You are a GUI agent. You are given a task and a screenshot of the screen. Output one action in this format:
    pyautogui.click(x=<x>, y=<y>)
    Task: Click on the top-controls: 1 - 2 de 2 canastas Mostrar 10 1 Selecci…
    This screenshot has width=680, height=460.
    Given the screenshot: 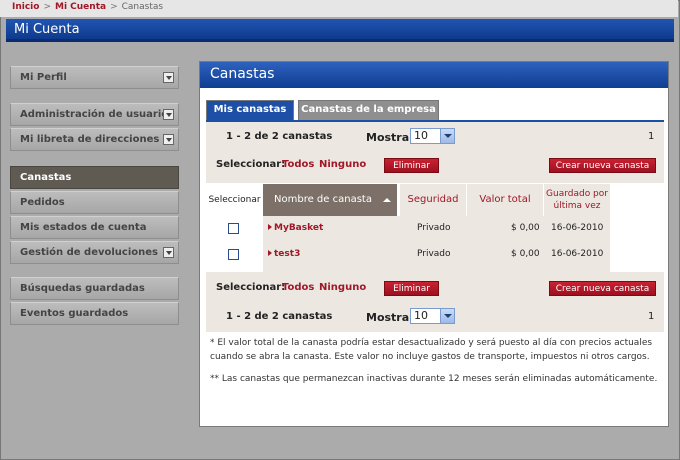 What is the action you would take?
    pyautogui.click(x=435, y=151)
    